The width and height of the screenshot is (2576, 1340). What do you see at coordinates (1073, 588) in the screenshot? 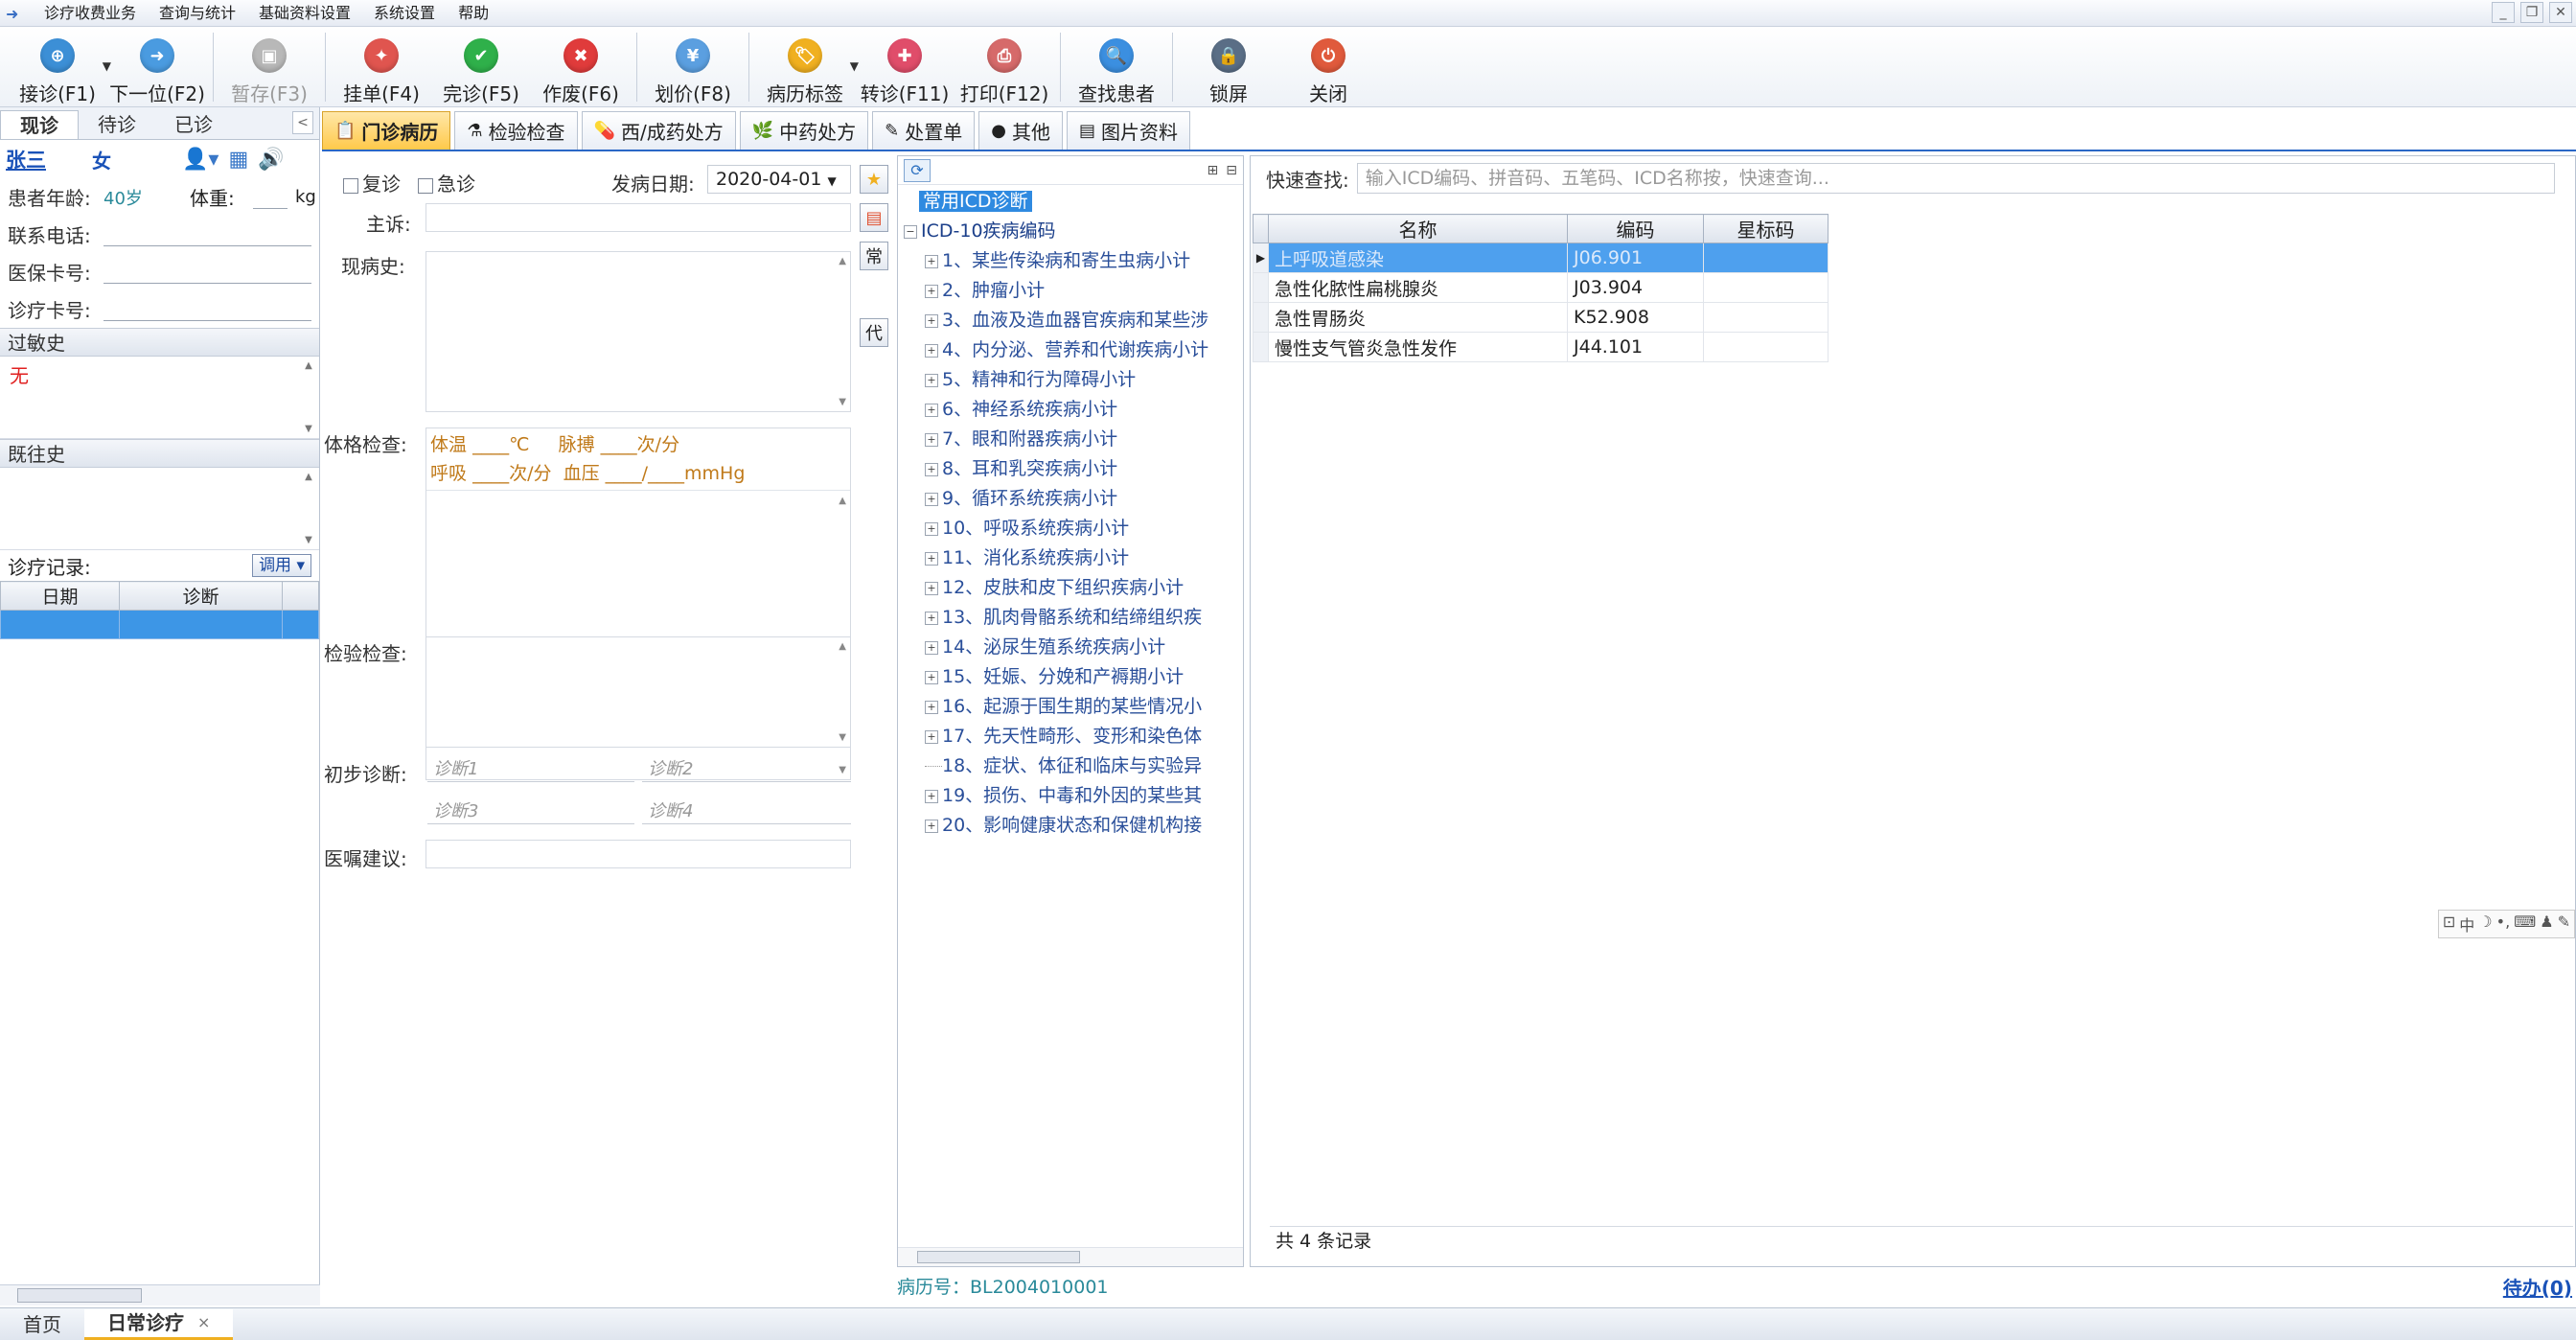
I see `tree-node-chapter: +12、皮肤和皮下组织疾病小计` at bounding box center [1073, 588].